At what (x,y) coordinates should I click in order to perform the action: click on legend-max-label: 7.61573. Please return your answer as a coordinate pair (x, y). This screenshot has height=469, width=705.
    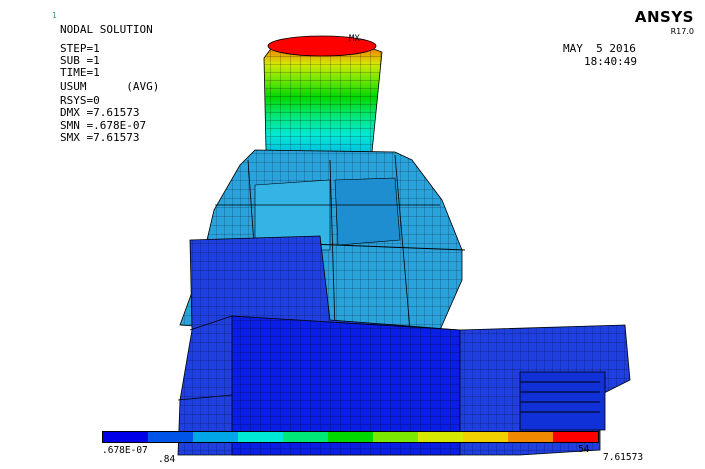
    Looking at the image, I should click on (623, 457).